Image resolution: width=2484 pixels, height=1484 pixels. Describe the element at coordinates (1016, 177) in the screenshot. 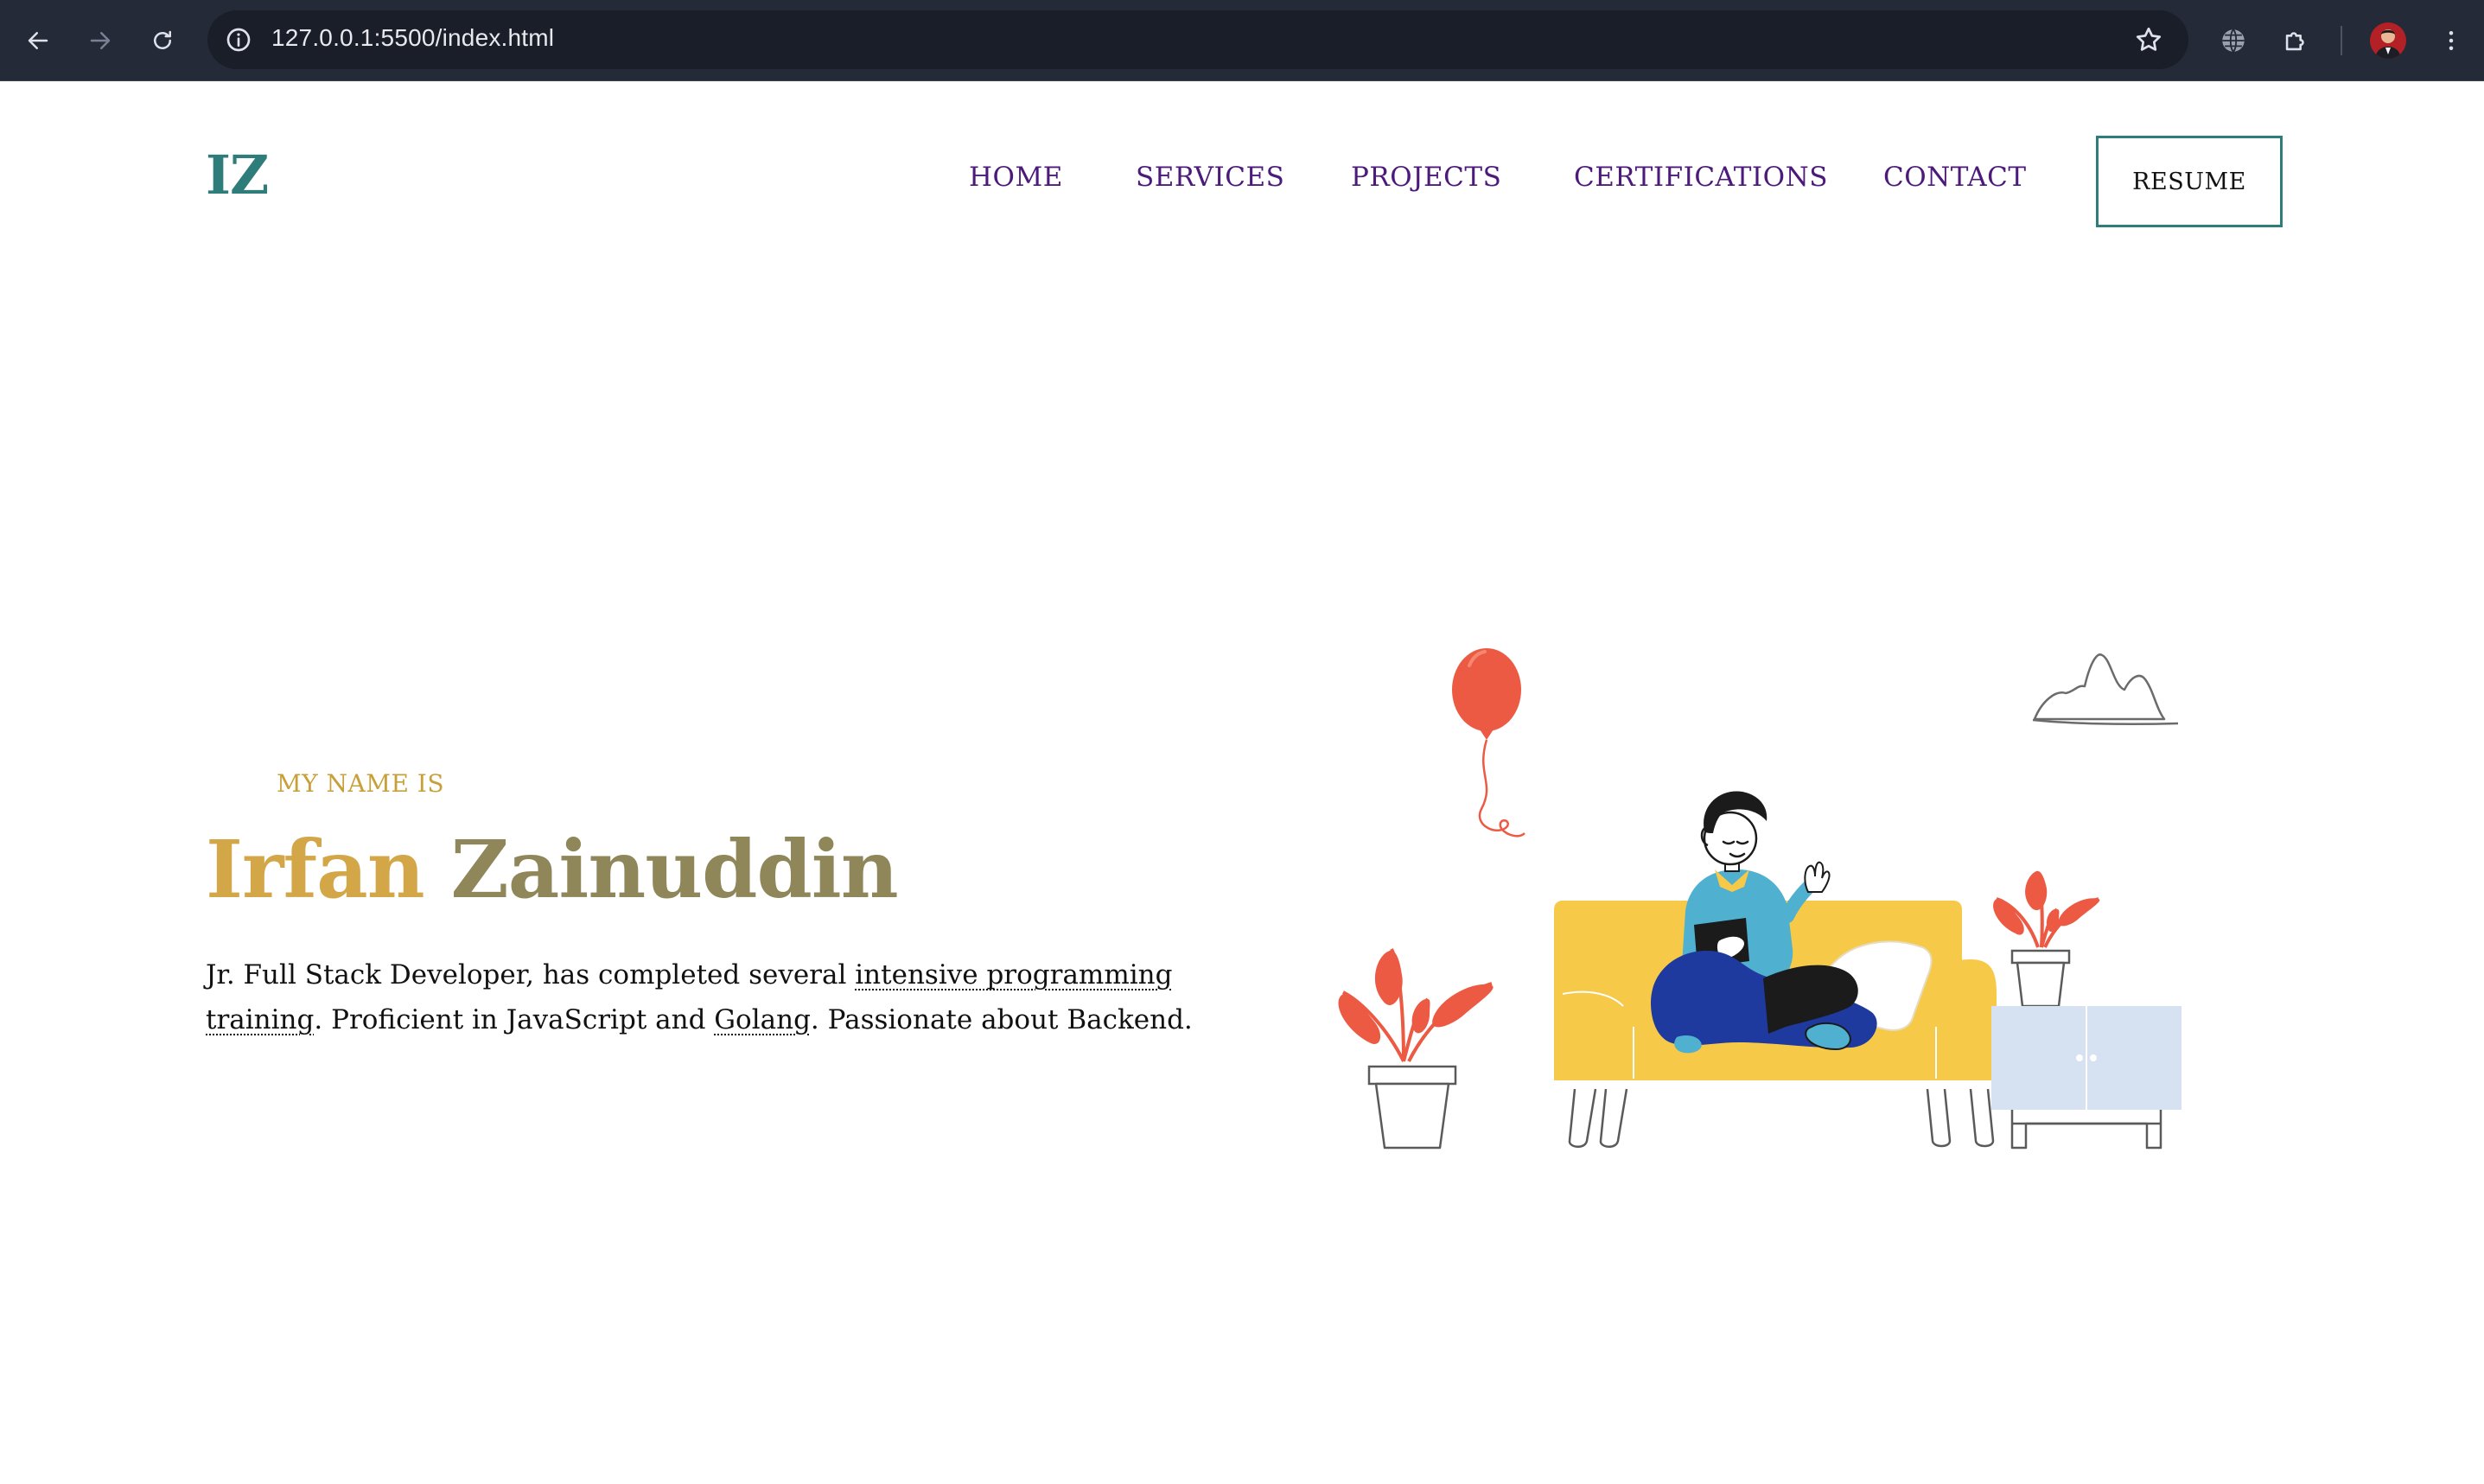

I see `nav-home: HOME` at that location.